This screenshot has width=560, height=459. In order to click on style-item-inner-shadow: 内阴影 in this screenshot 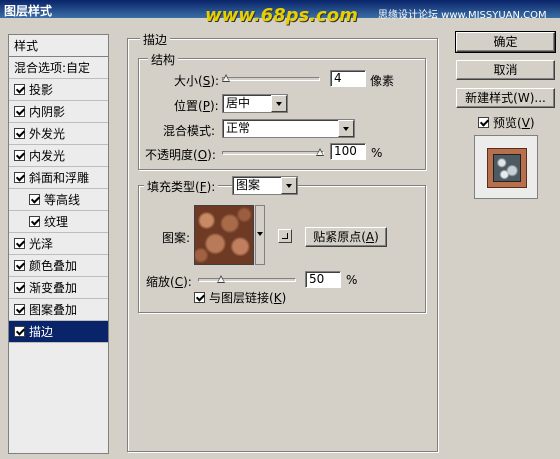, I will do `click(58, 112)`.